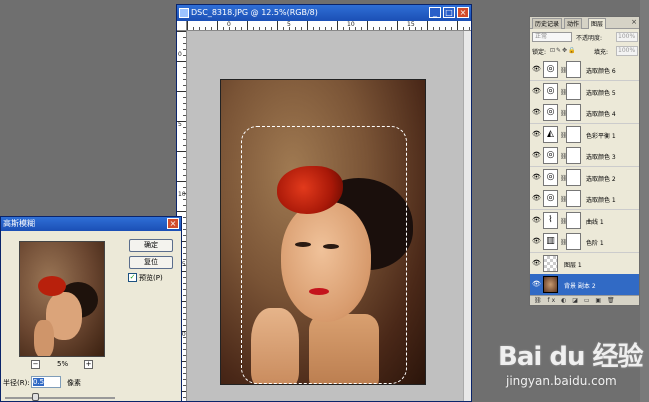 Image resolution: width=649 pixels, height=402 pixels. Describe the element at coordinates (584, 70) in the screenshot. I see `layer-row: 👁 ◎ ⛓ 选取颜色 6` at that location.